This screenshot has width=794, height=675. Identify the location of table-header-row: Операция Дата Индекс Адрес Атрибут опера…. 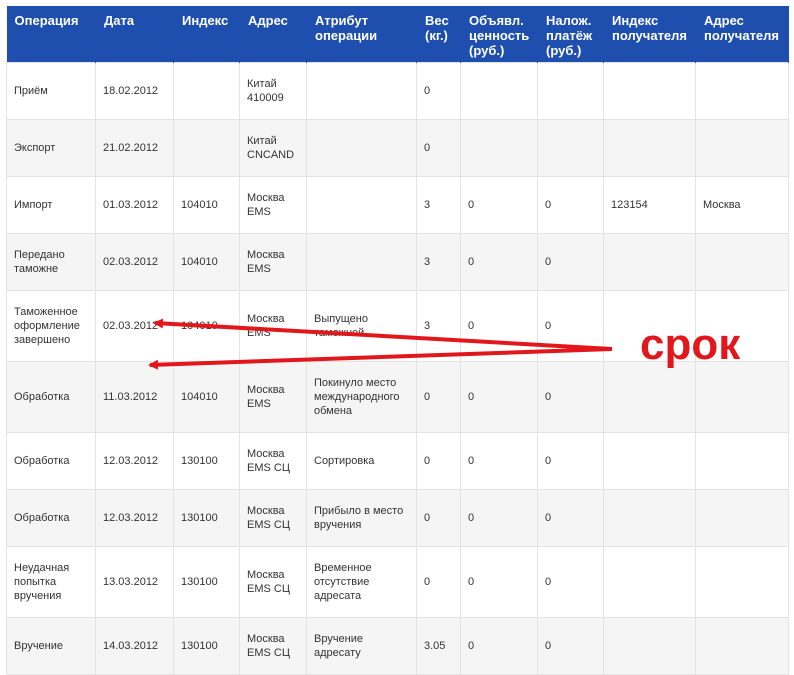
(397, 34).